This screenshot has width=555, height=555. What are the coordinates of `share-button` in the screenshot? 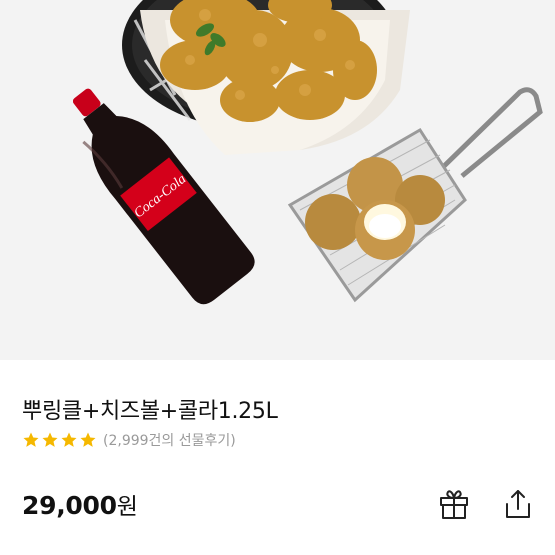 It's located at (518, 504).